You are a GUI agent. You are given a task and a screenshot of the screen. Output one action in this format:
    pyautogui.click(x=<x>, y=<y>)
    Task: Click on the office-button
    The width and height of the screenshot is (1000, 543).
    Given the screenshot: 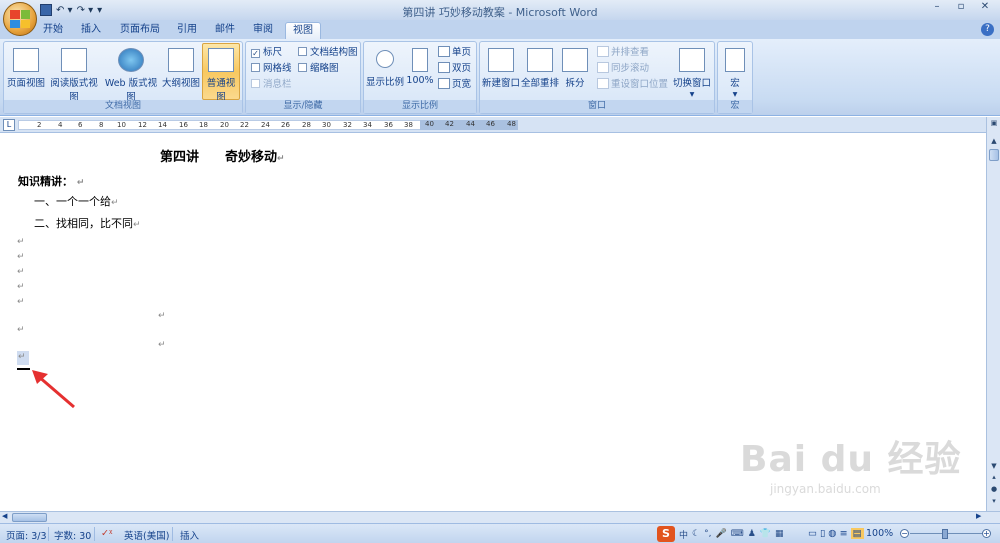 What is the action you would take?
    pyautogui.click(x=20, y=19)
    